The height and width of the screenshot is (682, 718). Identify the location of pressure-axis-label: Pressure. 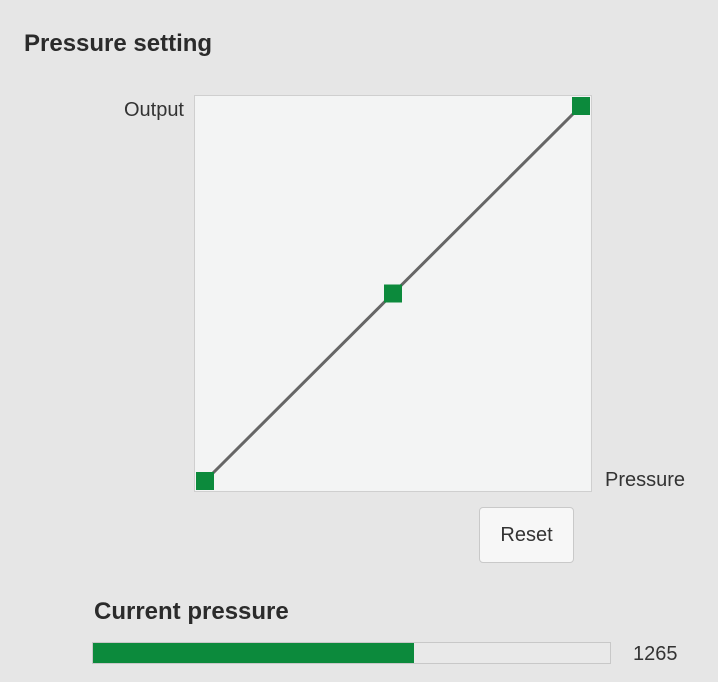
(645, 480).